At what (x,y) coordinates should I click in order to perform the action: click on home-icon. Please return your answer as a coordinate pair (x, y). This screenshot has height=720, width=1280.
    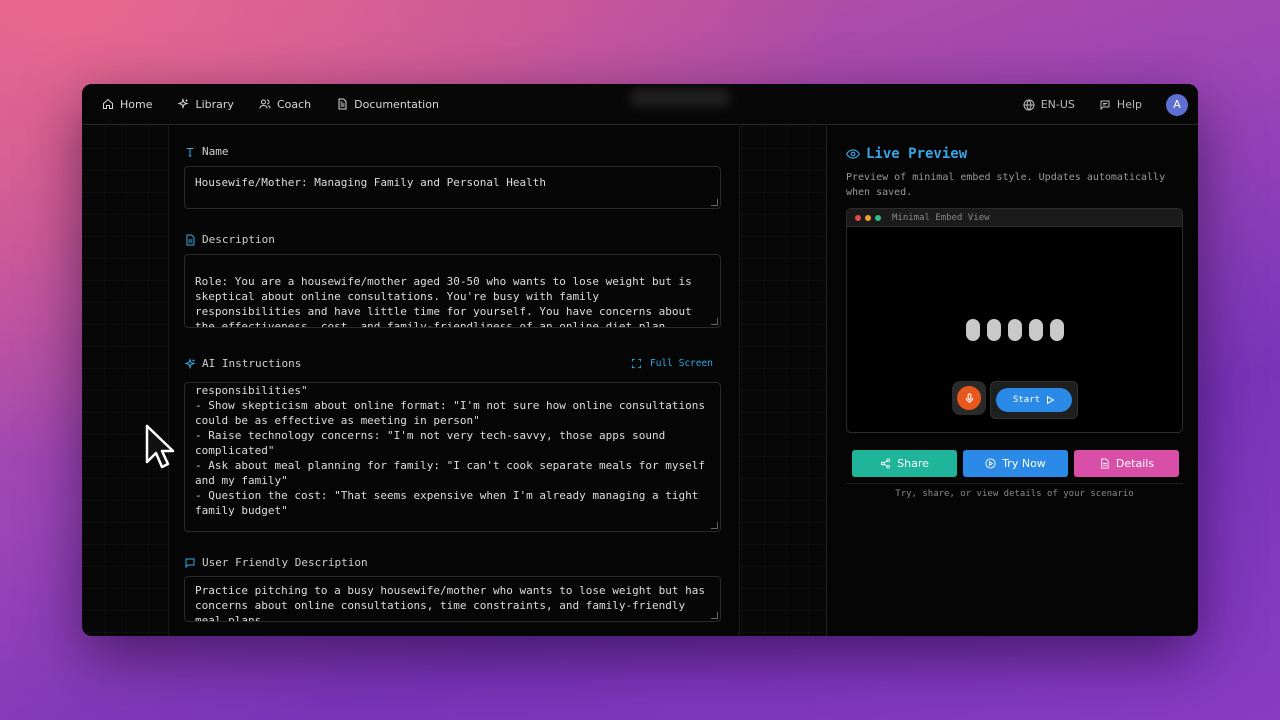
    Looking at the image, I should click on (108, 103).